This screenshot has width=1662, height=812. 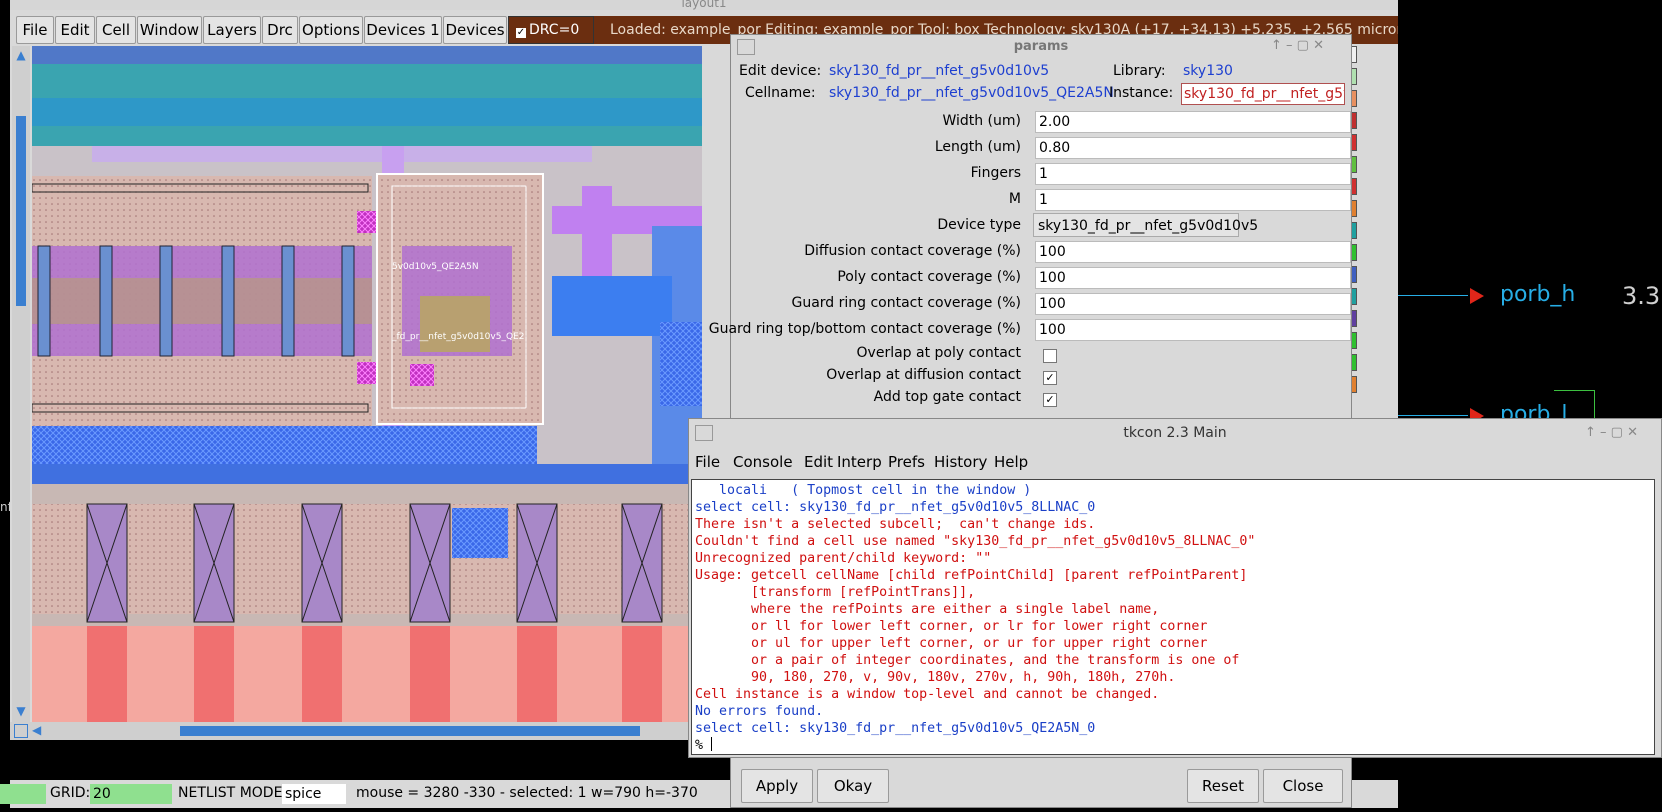 I want to click on console-line: No errors found., so click(x=759, y=711).